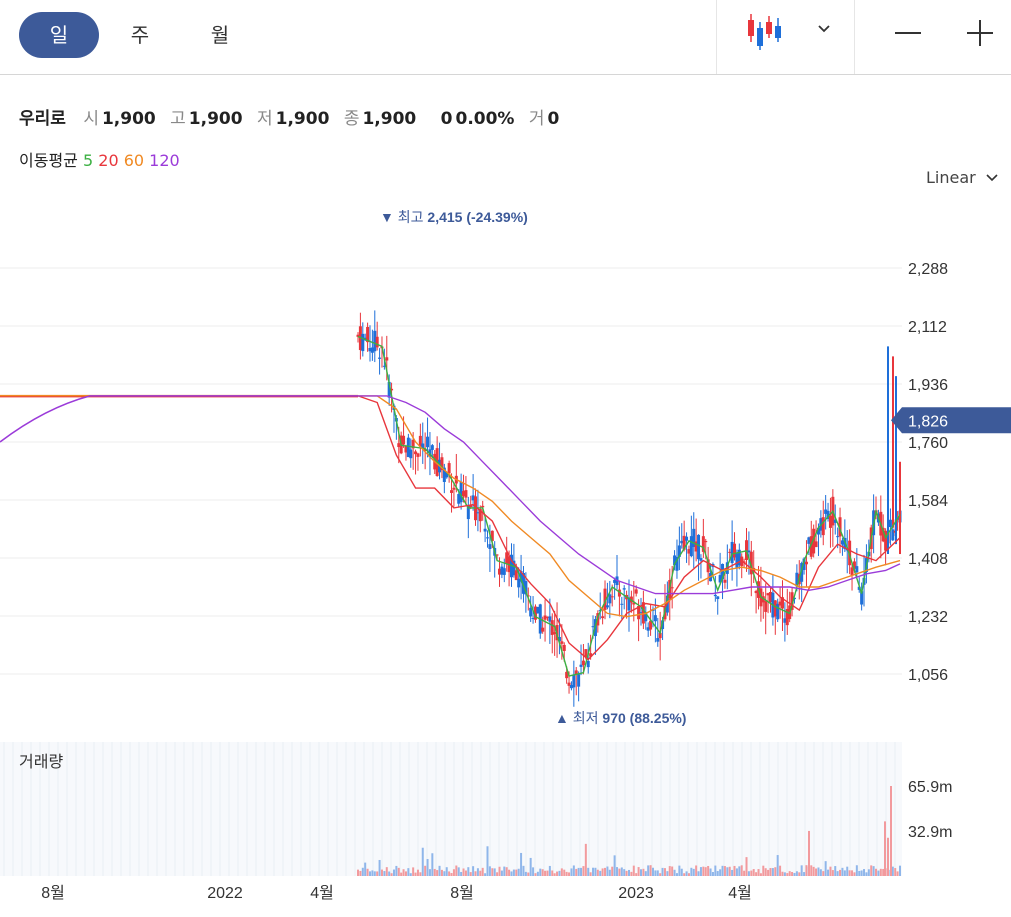  I want to click on ma-120-line, so click(629, 495).